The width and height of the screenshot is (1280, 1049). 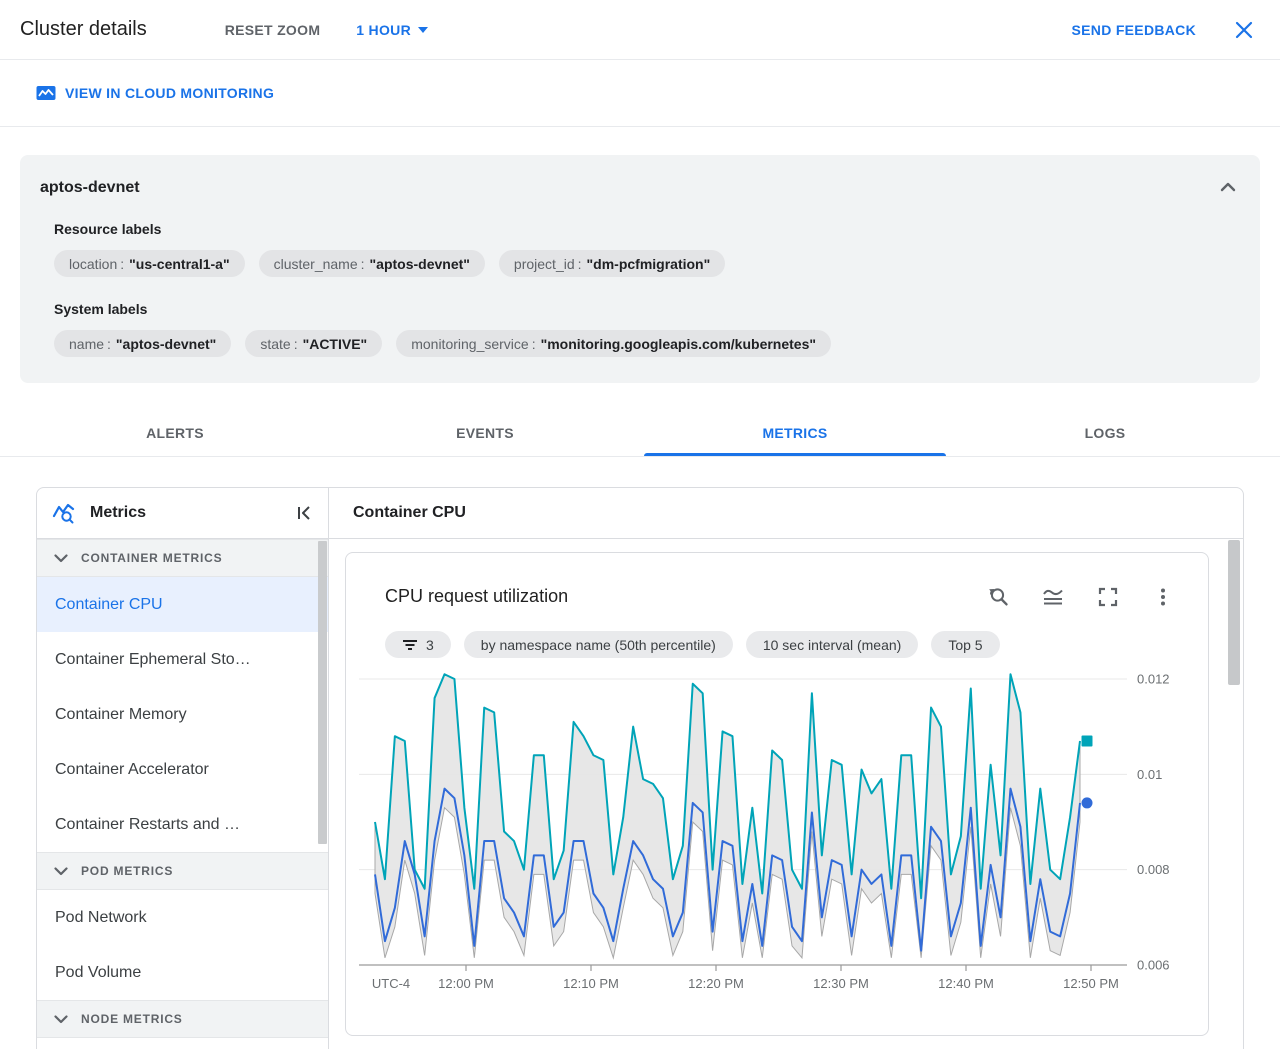 What do you see at coordinates (149, 263) in the screenshot?
I see `label-chip-location: location: "us-central1-a"` at bounding box center [149, 263].